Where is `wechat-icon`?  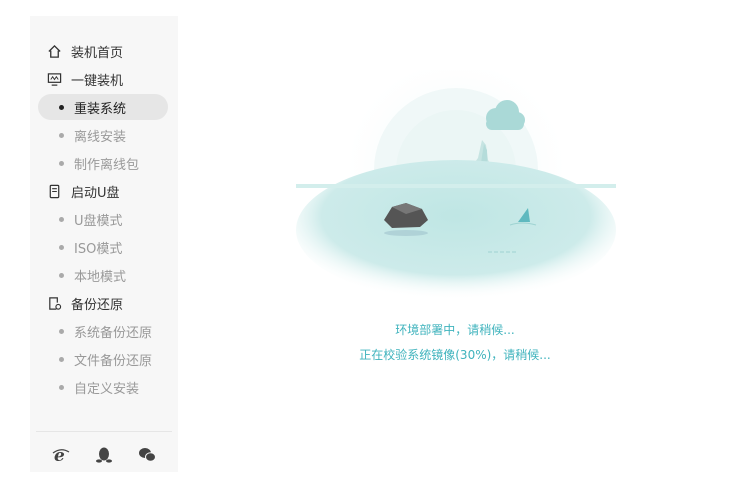 wechat-icon is located at coordinates (147, 455).